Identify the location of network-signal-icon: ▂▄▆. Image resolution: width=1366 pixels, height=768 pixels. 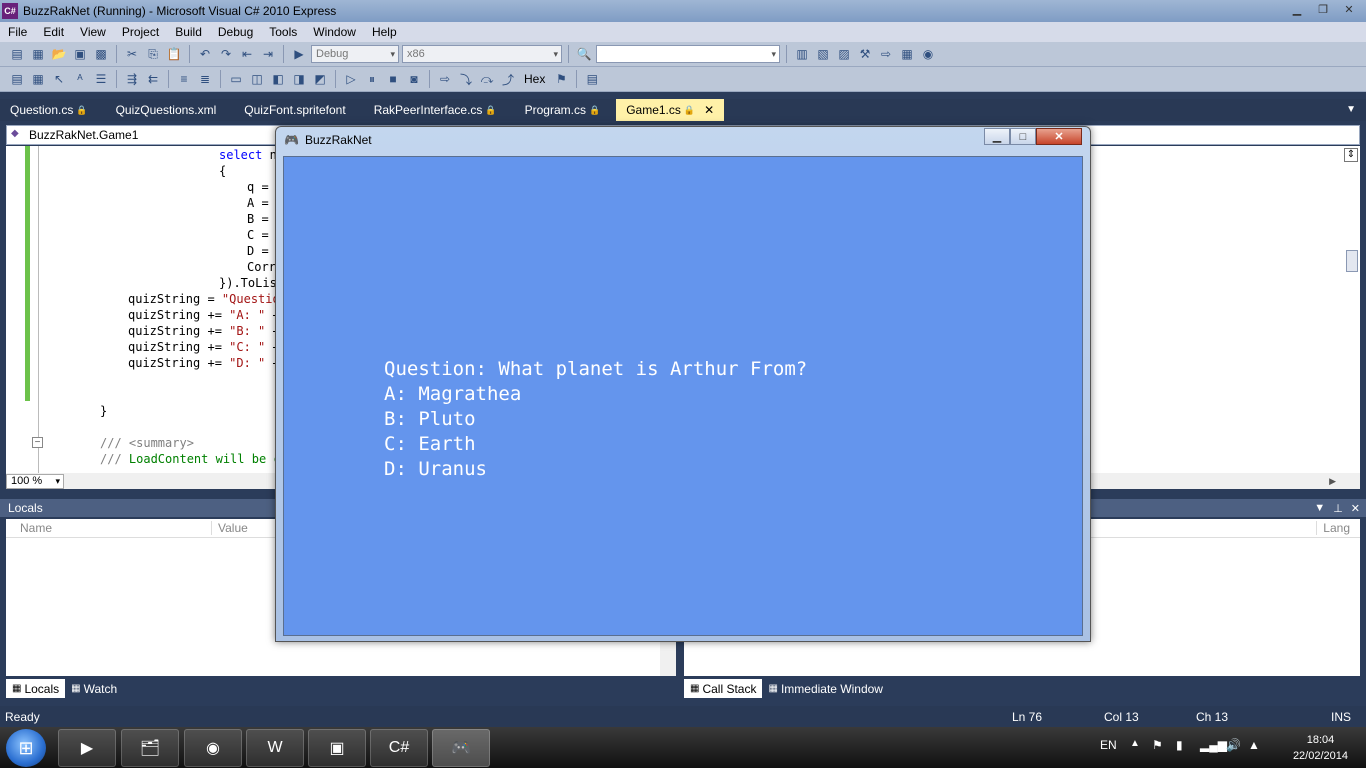
(1213, 745).